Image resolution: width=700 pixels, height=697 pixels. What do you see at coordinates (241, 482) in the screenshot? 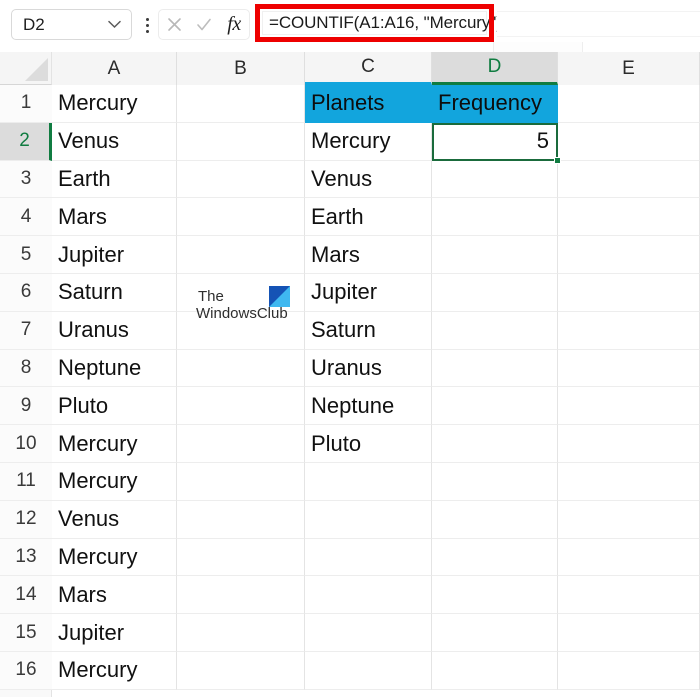
I see `cell-B11` at bounding box center [241, 482].